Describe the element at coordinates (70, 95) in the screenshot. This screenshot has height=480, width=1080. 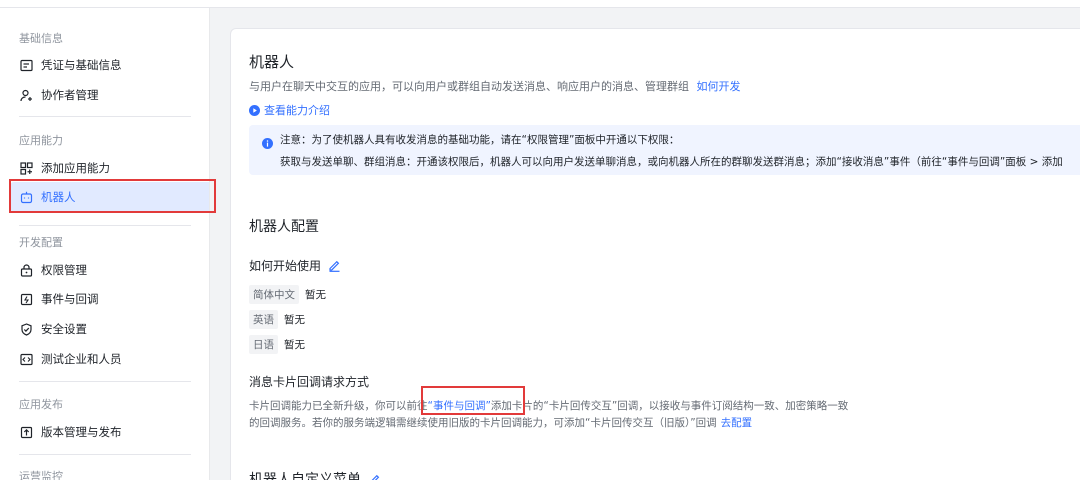
I see `sidebar-item-label: 协作者管理` at that location.